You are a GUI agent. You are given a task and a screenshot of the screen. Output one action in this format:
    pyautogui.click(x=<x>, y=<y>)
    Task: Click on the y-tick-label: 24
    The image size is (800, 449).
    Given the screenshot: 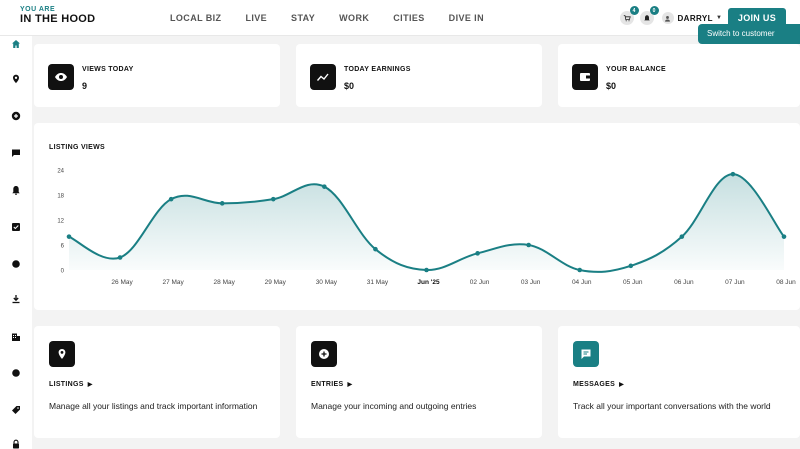 What is the action you would take?
    pyautogui.click(x=60, y=172)
    